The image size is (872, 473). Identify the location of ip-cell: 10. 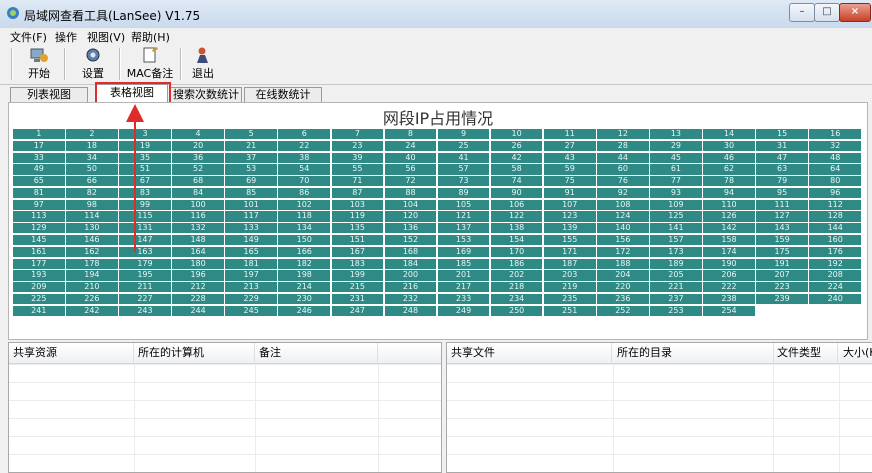
(516, 134).